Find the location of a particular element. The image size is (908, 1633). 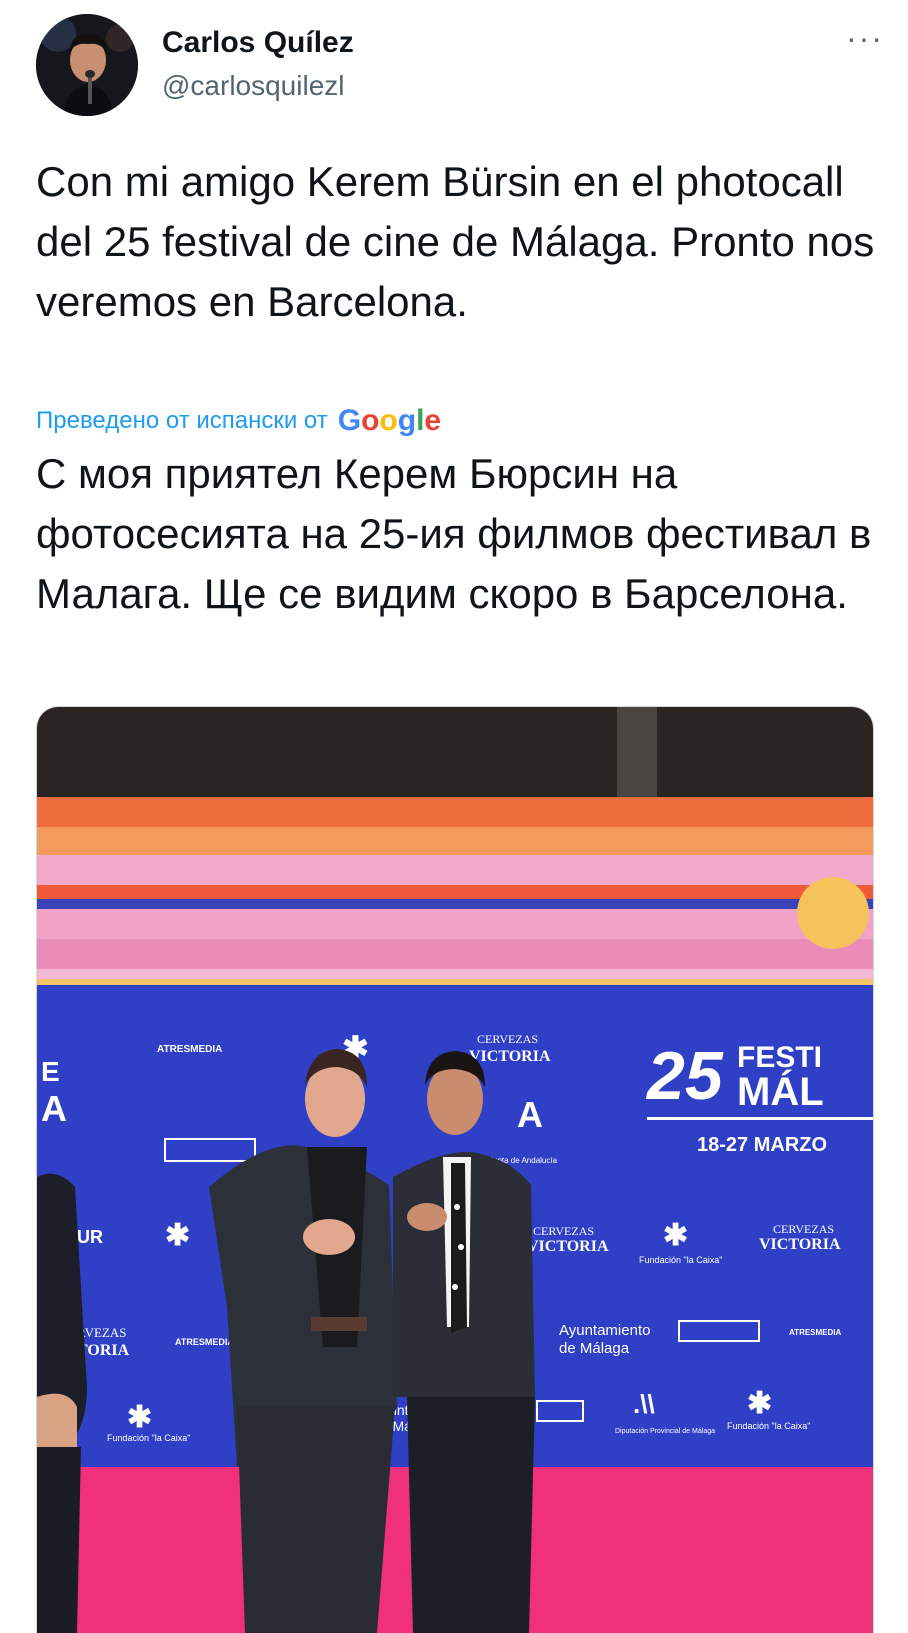

backdrop-cervezas-1: CERVEZAS is located at coordinates (507, 1039).